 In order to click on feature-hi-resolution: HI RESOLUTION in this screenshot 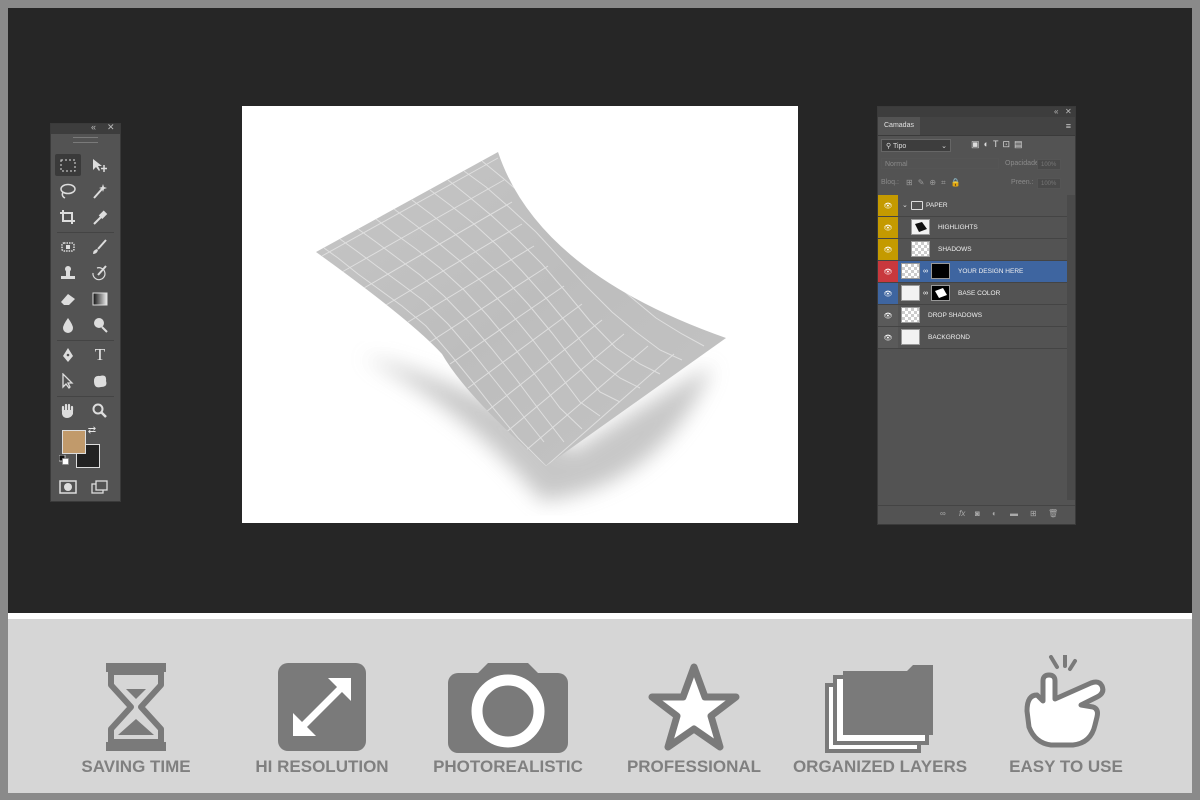, I will do `click(322, 706)`.